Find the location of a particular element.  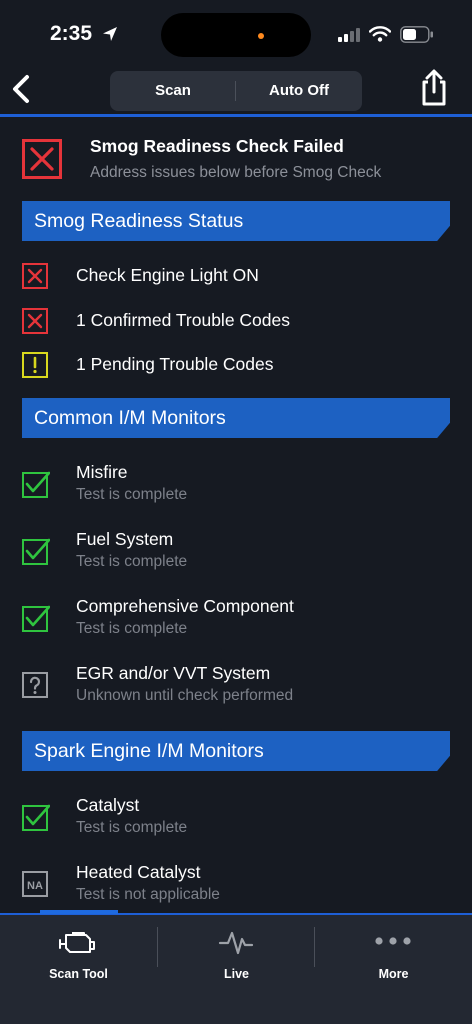

section-title: Common I/M Monitors is located at coordinates (130, 418).